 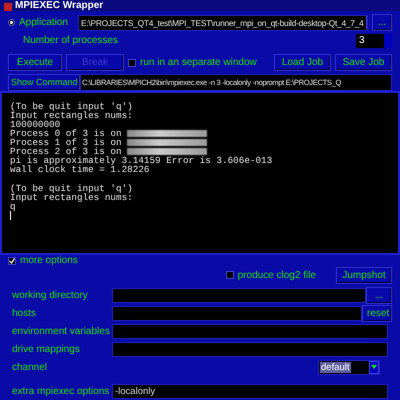 I want to click on processes-spinbox: 3, so click(x=374, y=41).